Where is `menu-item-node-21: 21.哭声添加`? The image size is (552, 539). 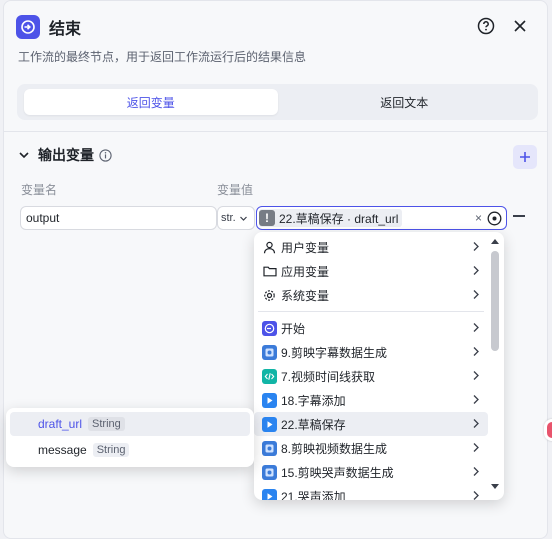
menu-item-node-21: 21.哭声添加 is located at coordinates (371, 492).